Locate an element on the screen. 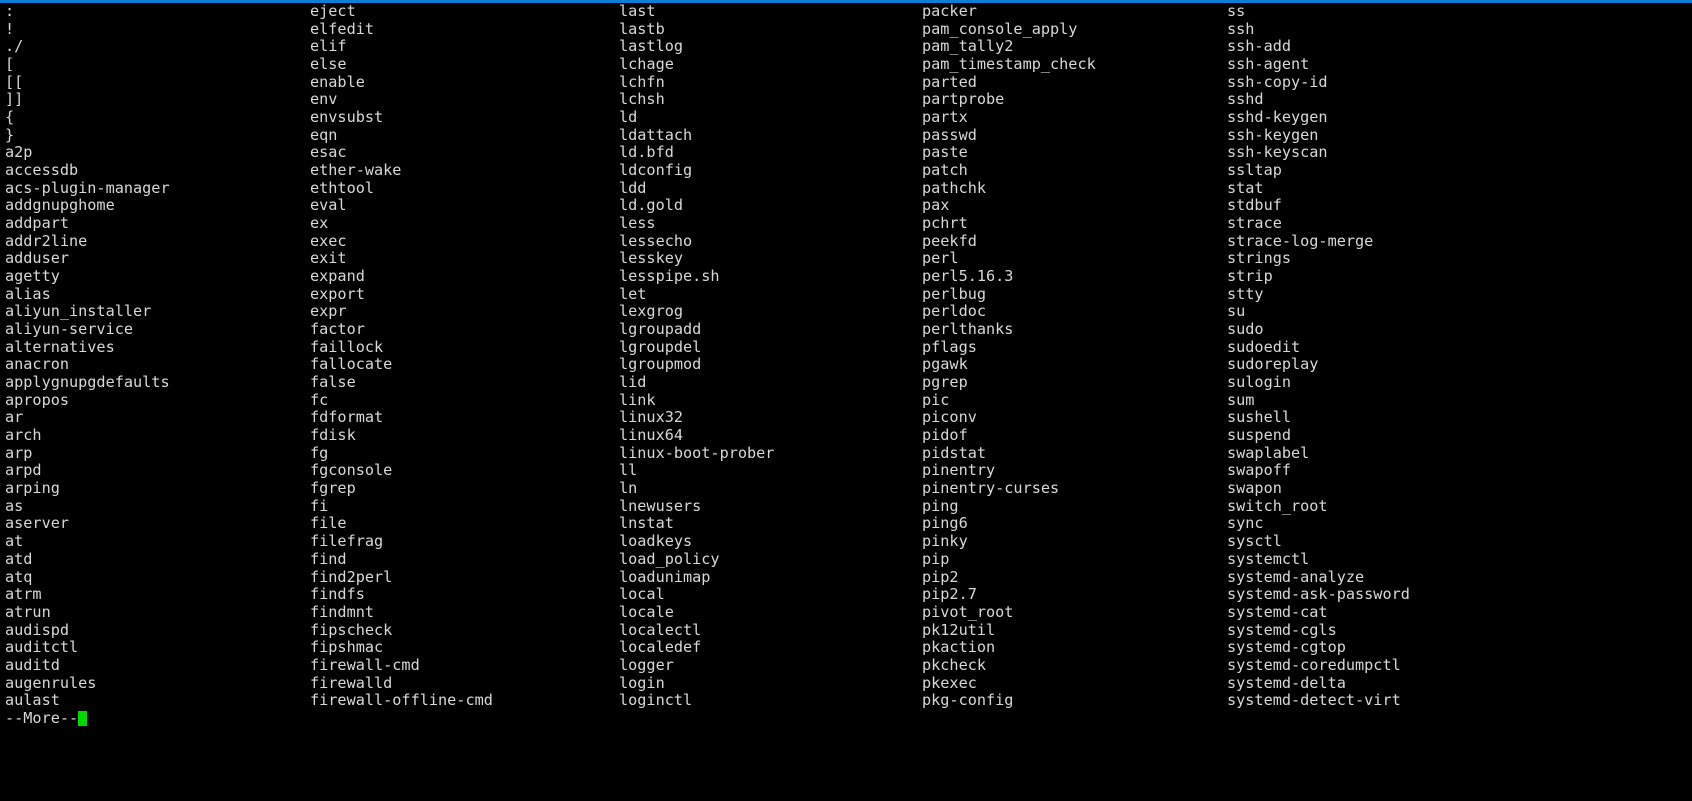  command-entry: systemd-ask-password is located at coordinates (1318, 594).